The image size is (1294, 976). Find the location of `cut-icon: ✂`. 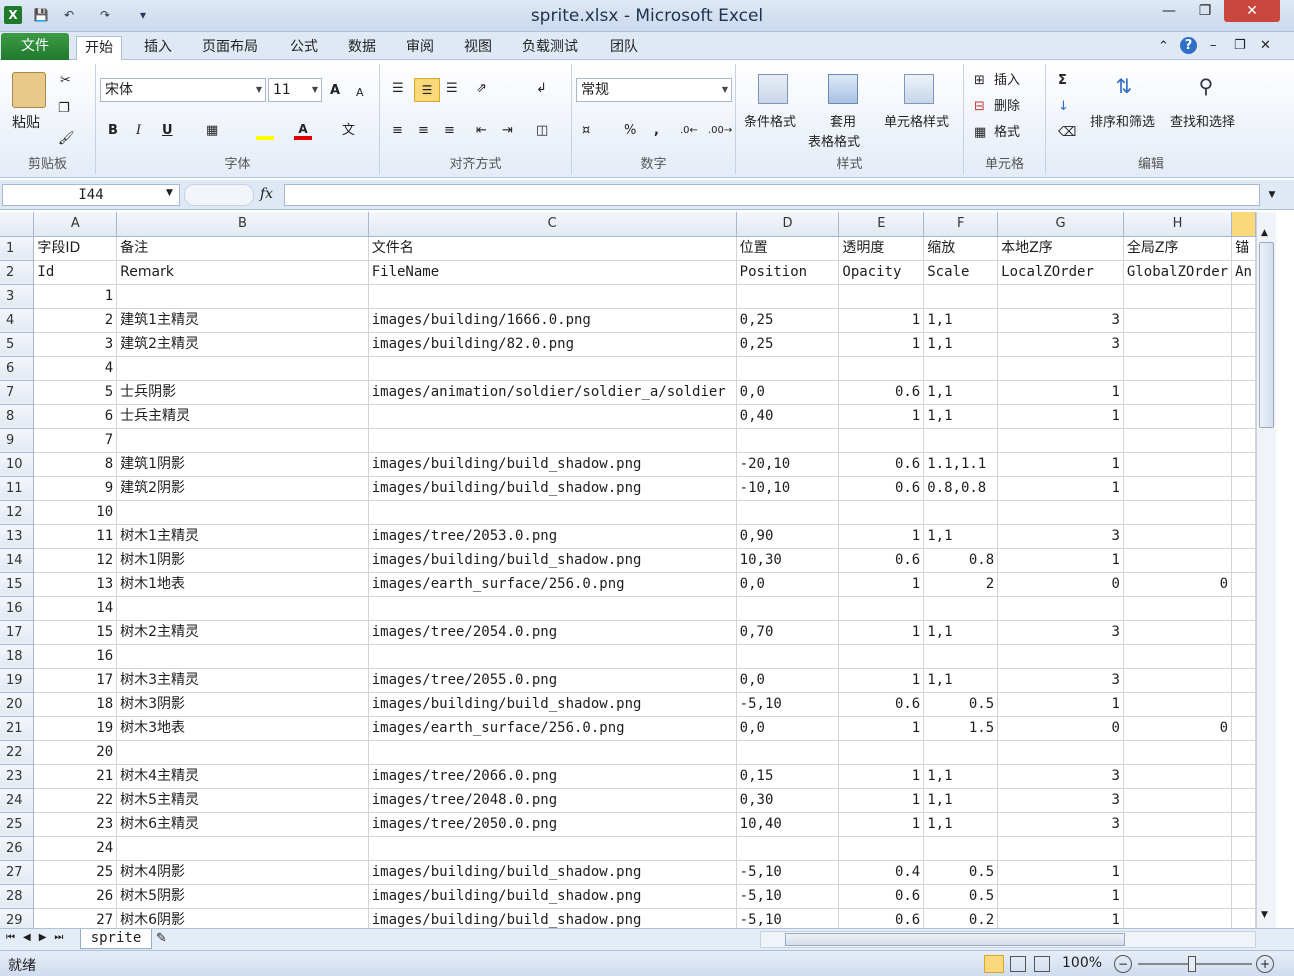

cut-icon: ✂ is located at coordinates (65, 81).